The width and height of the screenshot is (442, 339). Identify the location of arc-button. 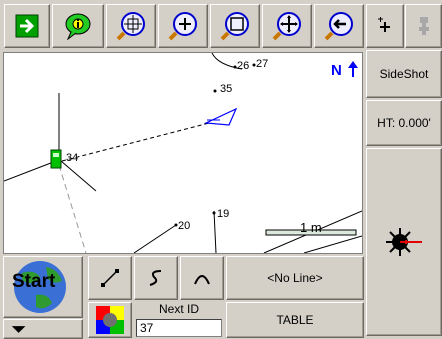
(202, 278).